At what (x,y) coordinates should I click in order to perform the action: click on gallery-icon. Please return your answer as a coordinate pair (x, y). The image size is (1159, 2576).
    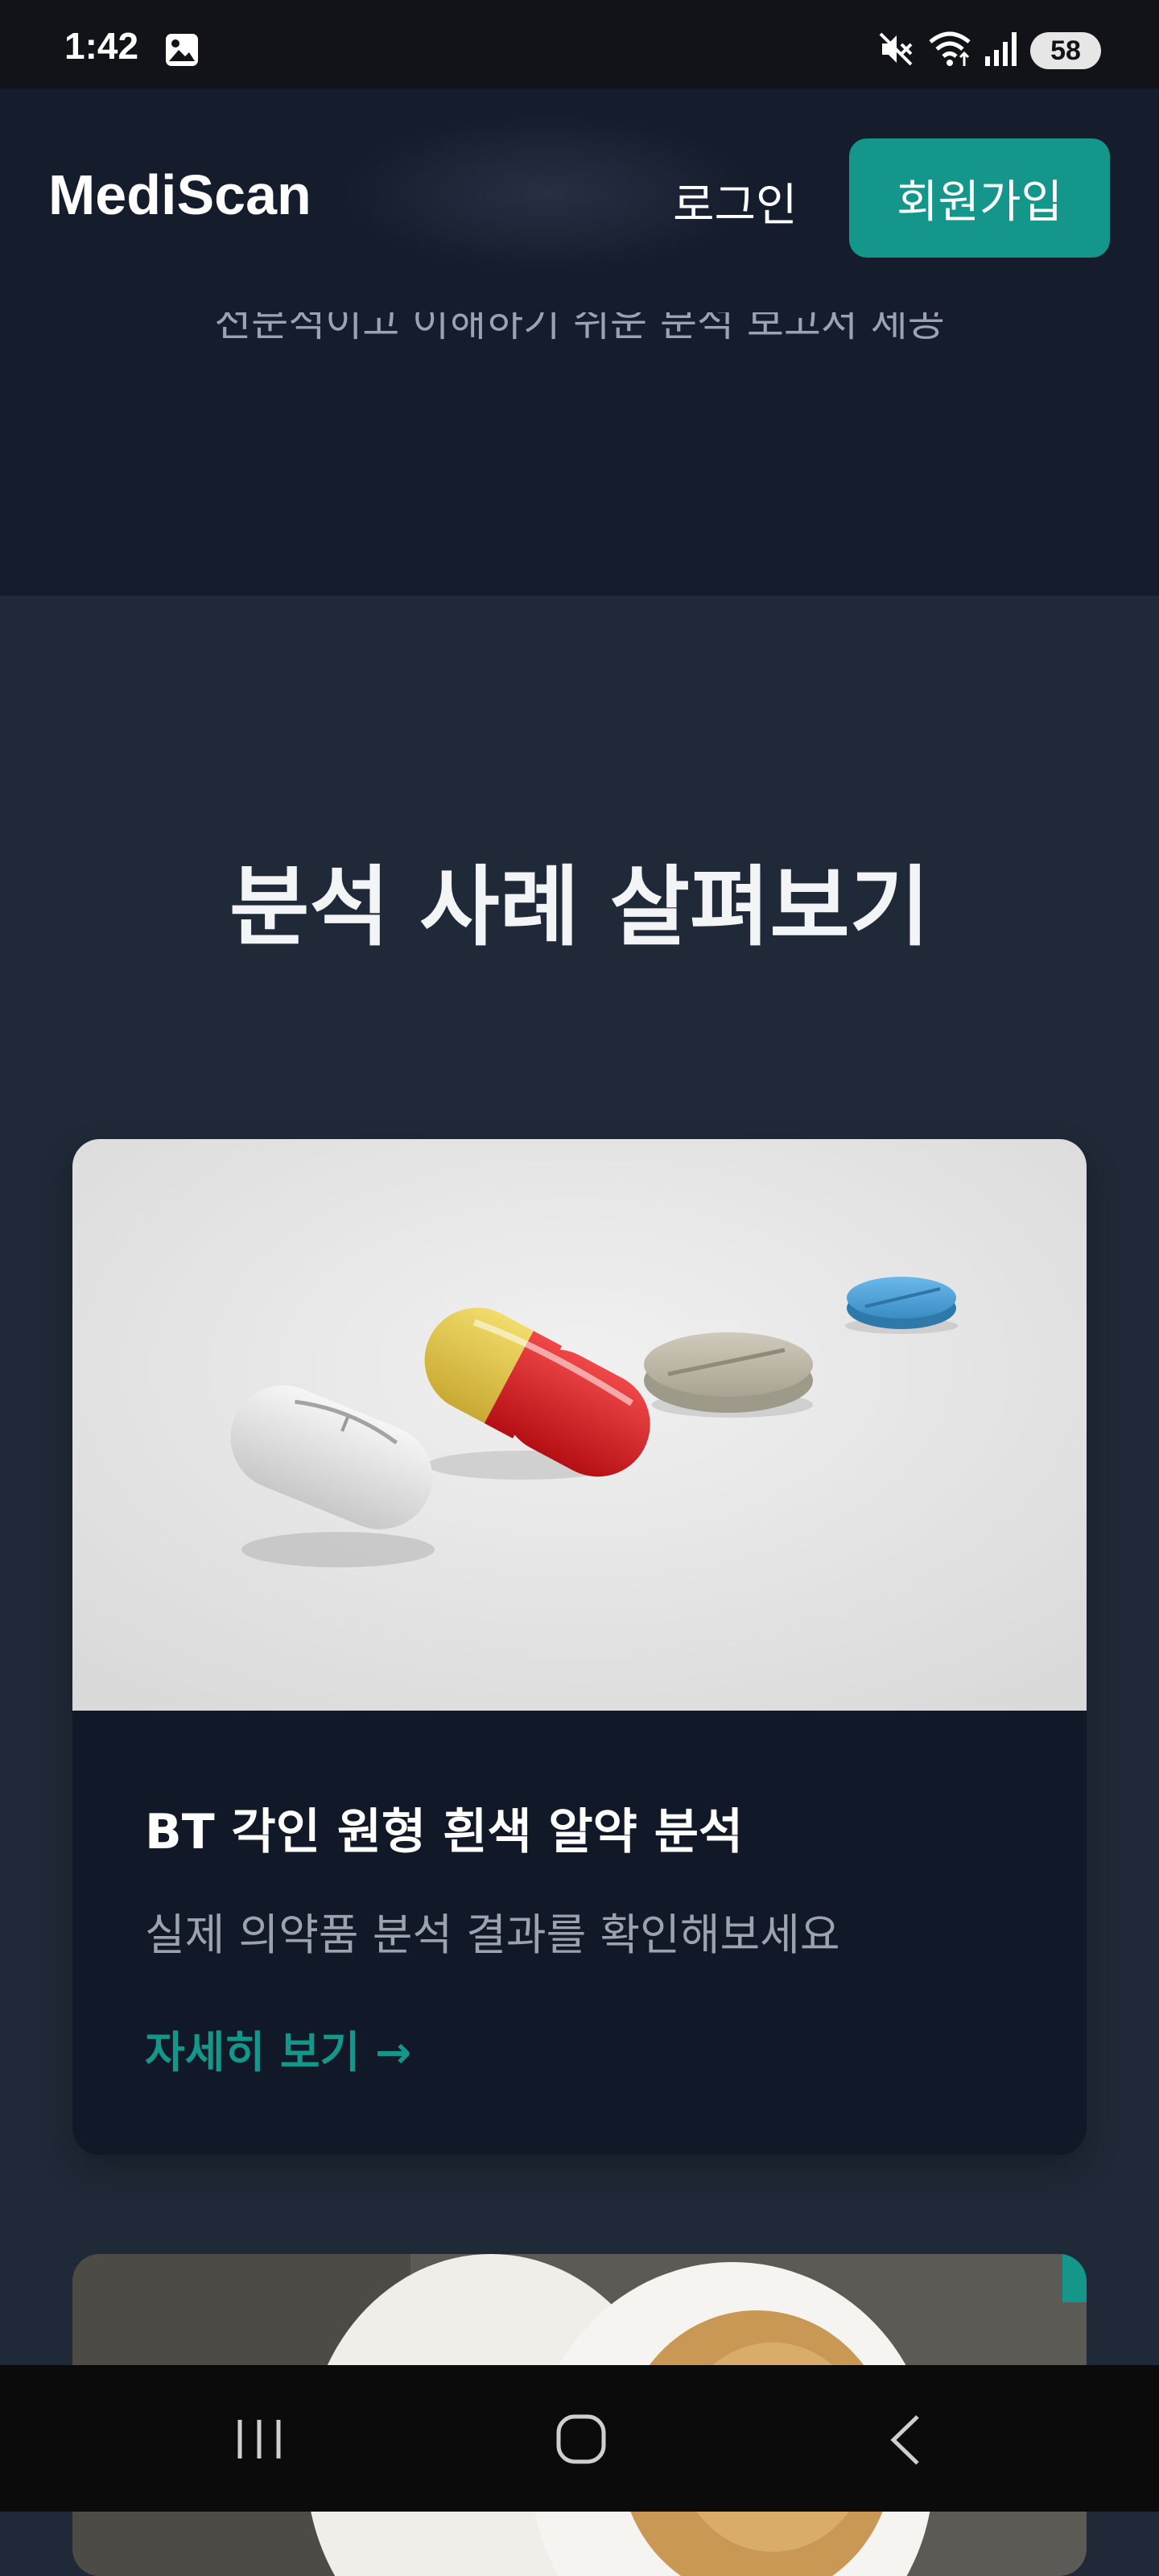
    Looking at the image, I should click on (182, 50).